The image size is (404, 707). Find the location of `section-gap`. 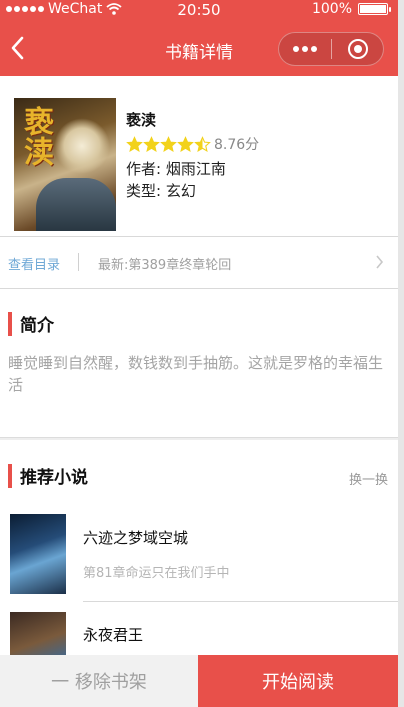

section-gap is located at coordinates (199, 438).